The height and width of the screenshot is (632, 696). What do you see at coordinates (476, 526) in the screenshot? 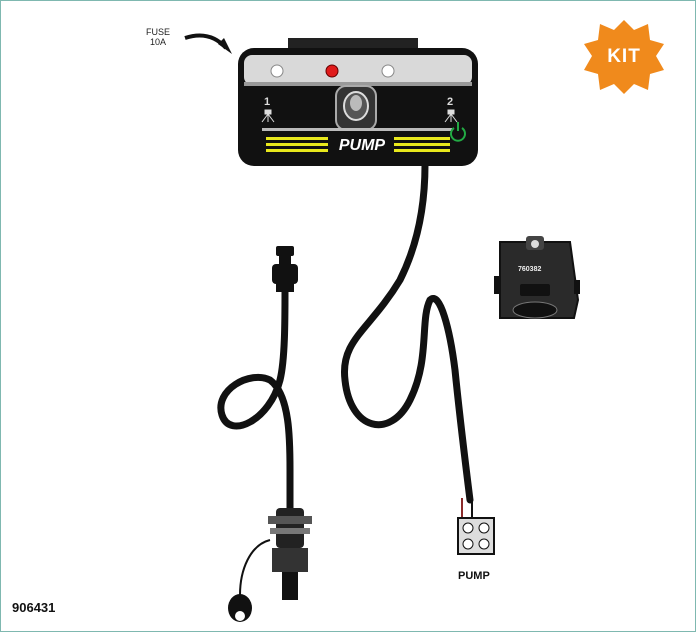
I see `terminal-block` at bounding box center [476, 526].